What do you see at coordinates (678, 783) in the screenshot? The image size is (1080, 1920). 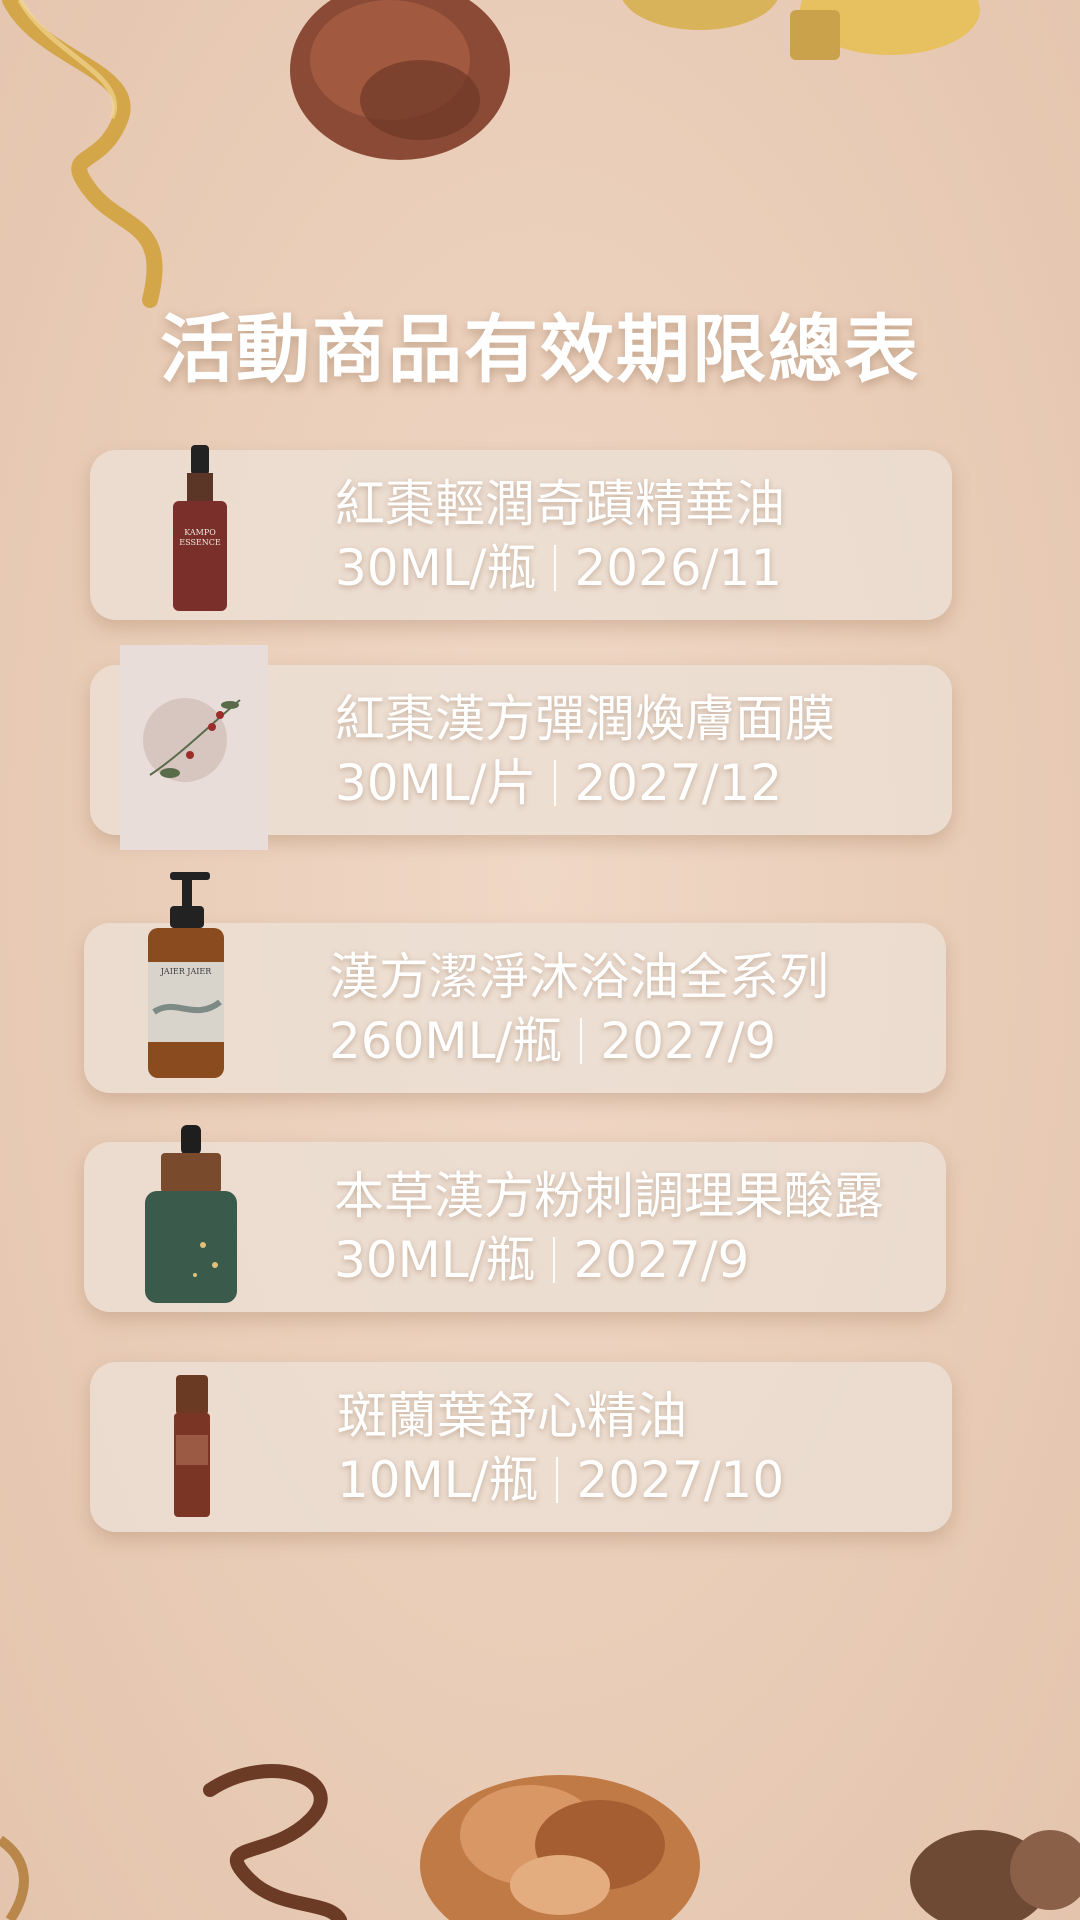 I see `product-expiry: 2027/12` at bounding box center [678, 783].